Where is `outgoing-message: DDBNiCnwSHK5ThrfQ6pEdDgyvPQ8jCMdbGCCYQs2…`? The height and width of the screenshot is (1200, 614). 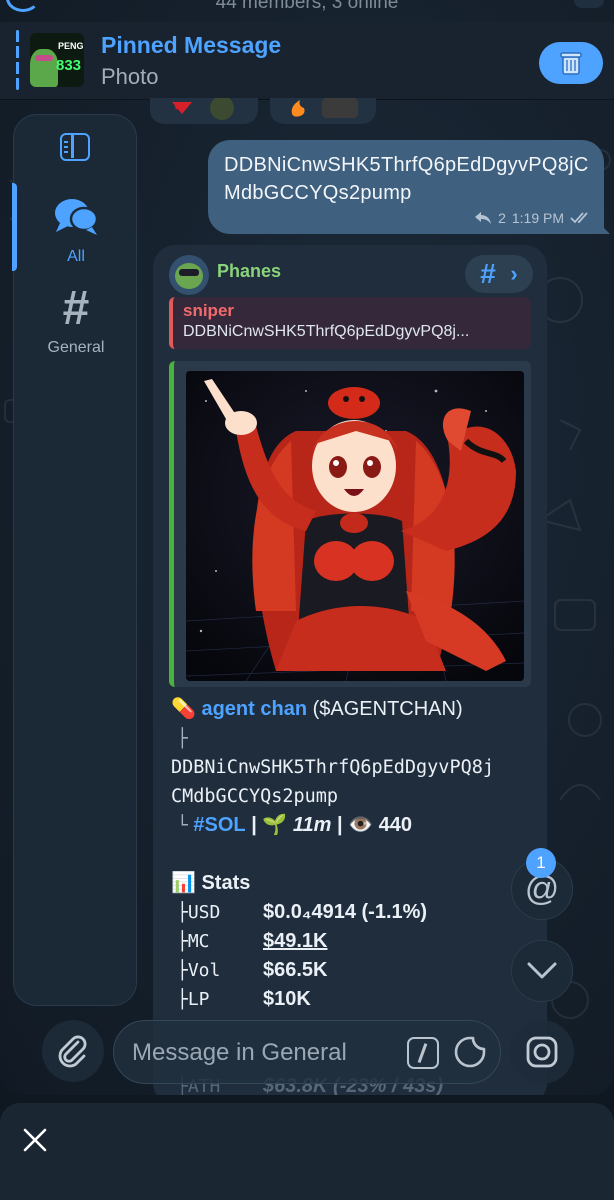 outgoing-message: DDBNiCnwSHK5ThrfQ6pEdDgyvPQ8jCMdbGCCYQs2… is located at coordinates (409, 187).